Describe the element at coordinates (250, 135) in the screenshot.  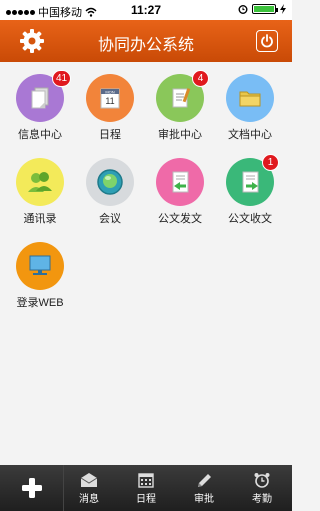
I see `document-center-label: 文档中心` at that location.